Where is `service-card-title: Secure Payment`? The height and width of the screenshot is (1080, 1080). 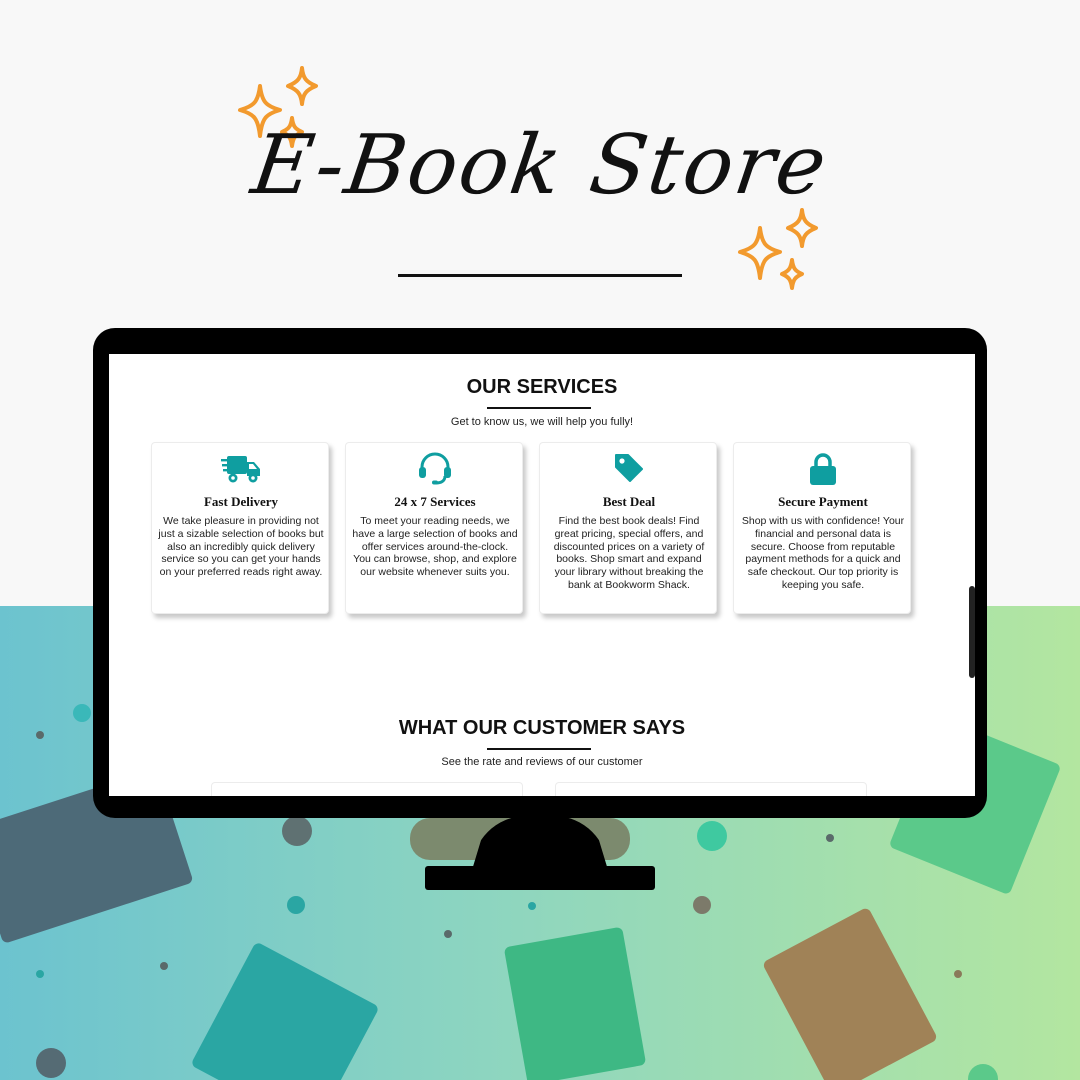 service-card-title: Secure Payment is located at coordinates (823, 501).